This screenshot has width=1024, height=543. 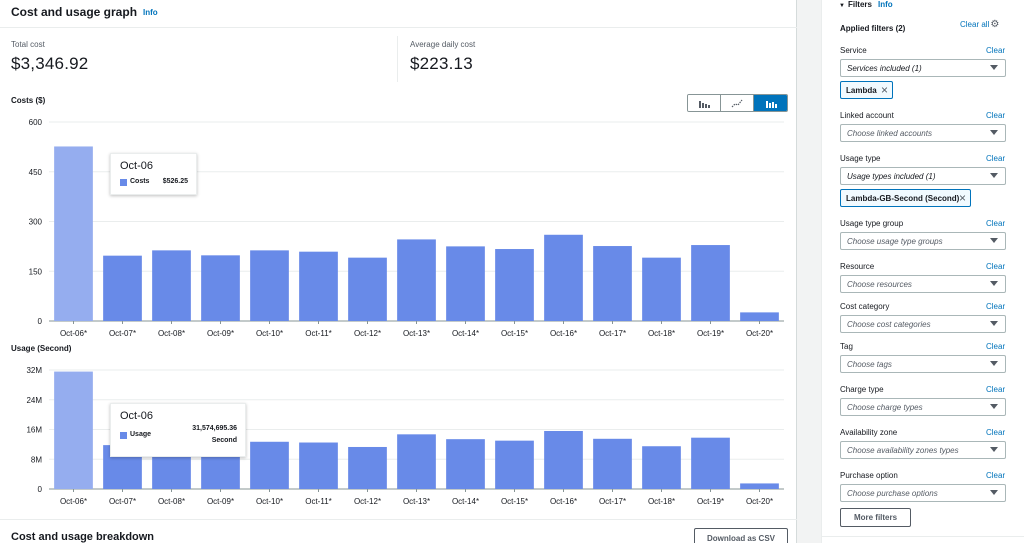 What do you see at coordinates (214, 428) in the screenshot?
I see `usage-tooltip-value: 31,574,695.36` at bounding box center [214, 428].